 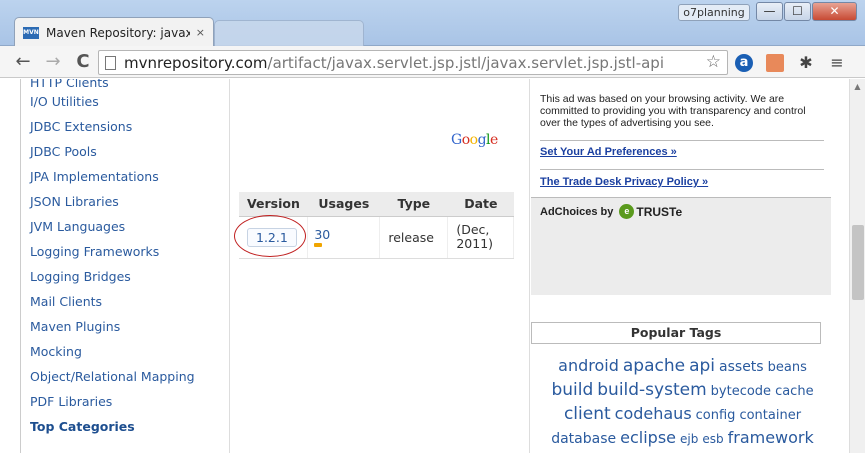 What do you see at coordinates (857, 86) in the screenshot?
I see `scroll-up-arrow-icon: ▲` at bounding box center [857, 86].